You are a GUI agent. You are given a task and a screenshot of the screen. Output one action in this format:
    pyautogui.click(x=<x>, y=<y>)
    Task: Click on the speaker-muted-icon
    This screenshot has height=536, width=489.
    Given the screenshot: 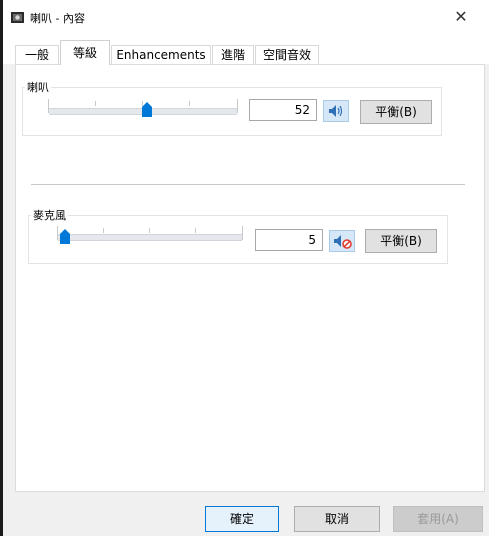 What is the action you would take?
    pyautogui.click(x=343, y=242)
    